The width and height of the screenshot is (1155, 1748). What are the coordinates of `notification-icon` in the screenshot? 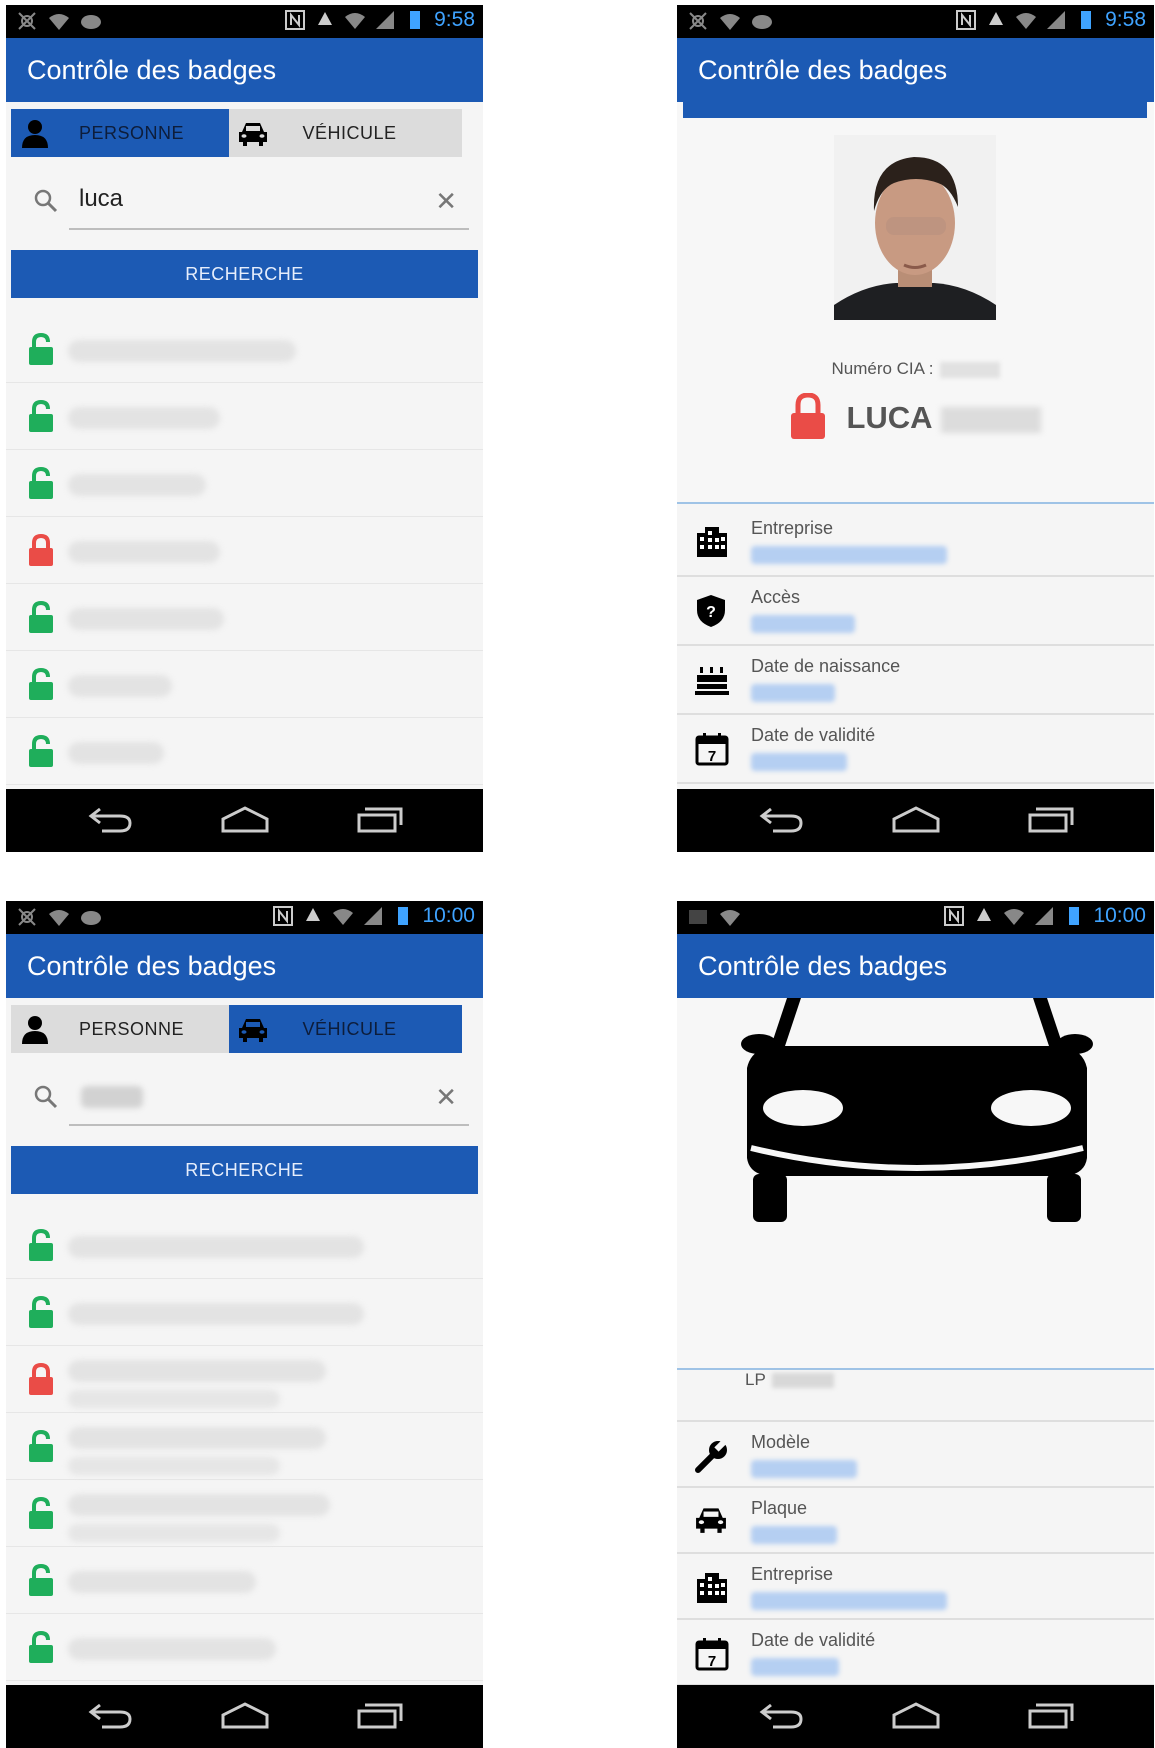 It's located at (698, 21).